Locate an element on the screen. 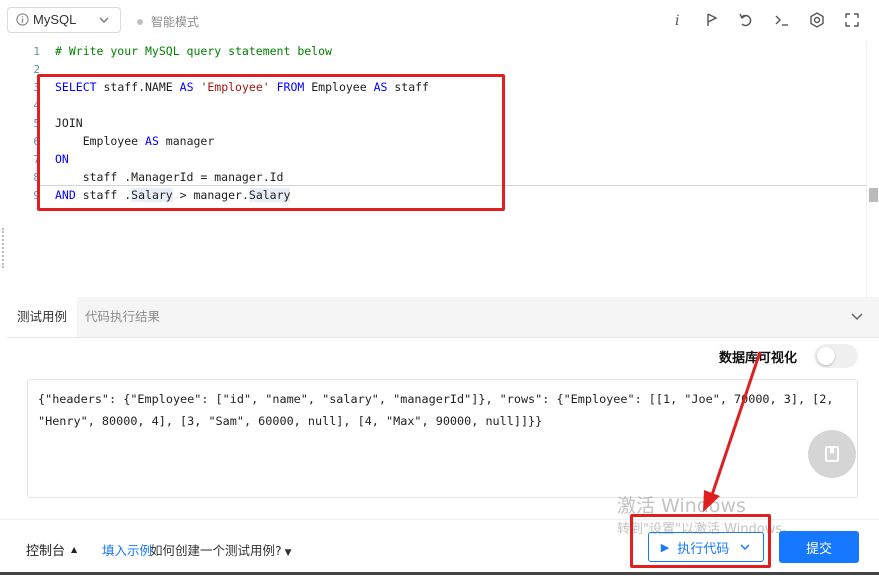  smart-mode-label: 智能模式 is located at coordinates (175, 22).